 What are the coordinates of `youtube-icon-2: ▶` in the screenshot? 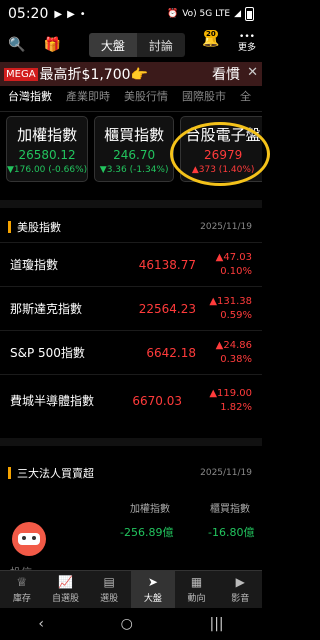 It's located at (71, 14).